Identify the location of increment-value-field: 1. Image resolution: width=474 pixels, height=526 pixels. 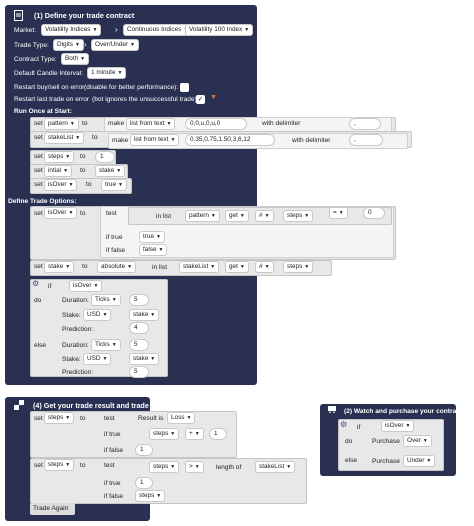
(218, 434).